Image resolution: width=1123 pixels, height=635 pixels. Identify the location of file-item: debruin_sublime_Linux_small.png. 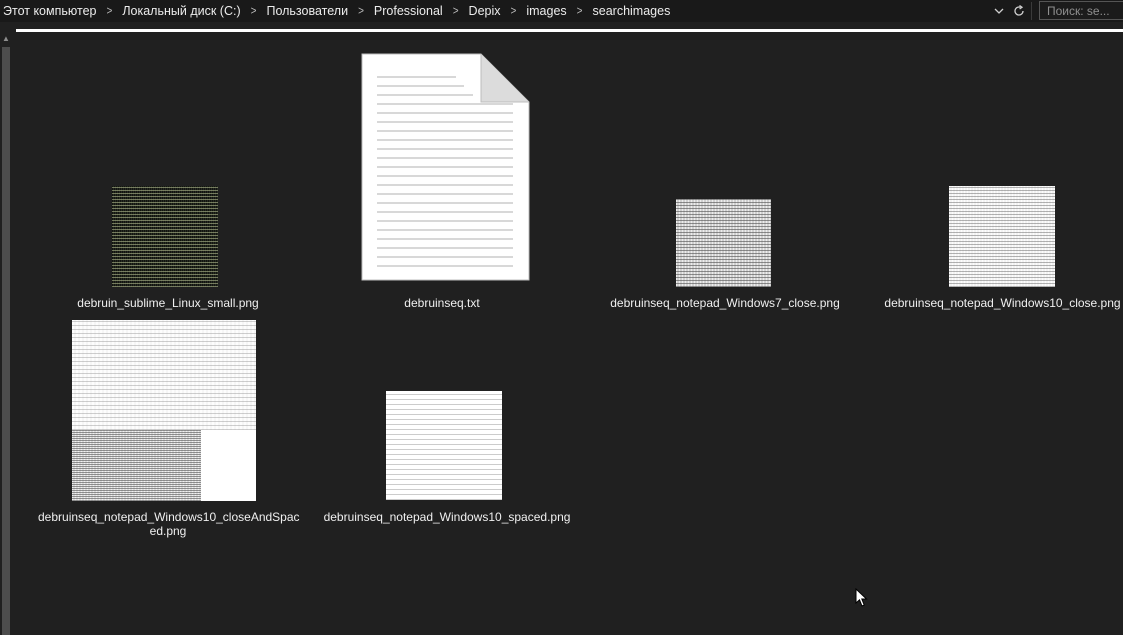
(168, 248).